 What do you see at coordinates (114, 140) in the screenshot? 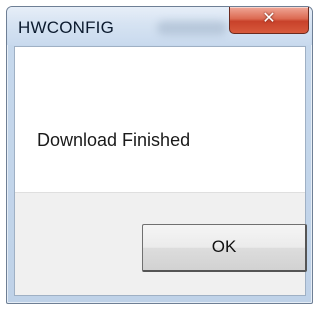
I see `message-text: Download Finished` at bounding box center [114, 140].